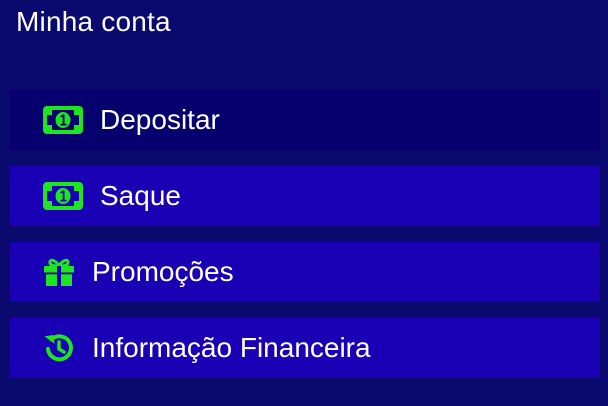 The image size is (608, 406). I want to click on menu-item-depositar: Depositar, so click(305, 120).